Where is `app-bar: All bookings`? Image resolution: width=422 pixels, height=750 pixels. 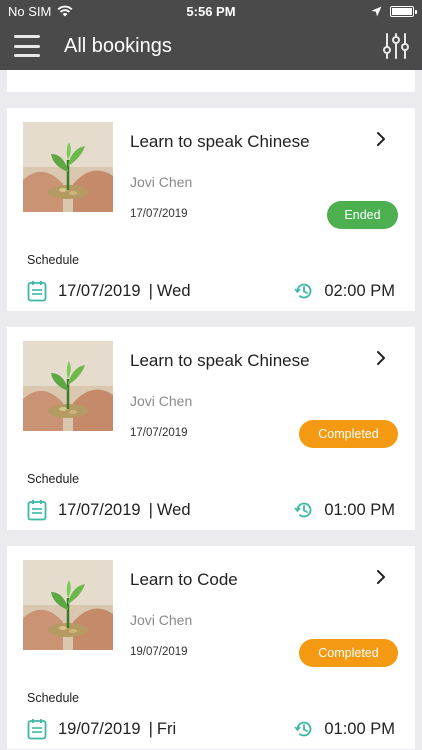
app-bar: All bookings is located at coordinates (211, 46).